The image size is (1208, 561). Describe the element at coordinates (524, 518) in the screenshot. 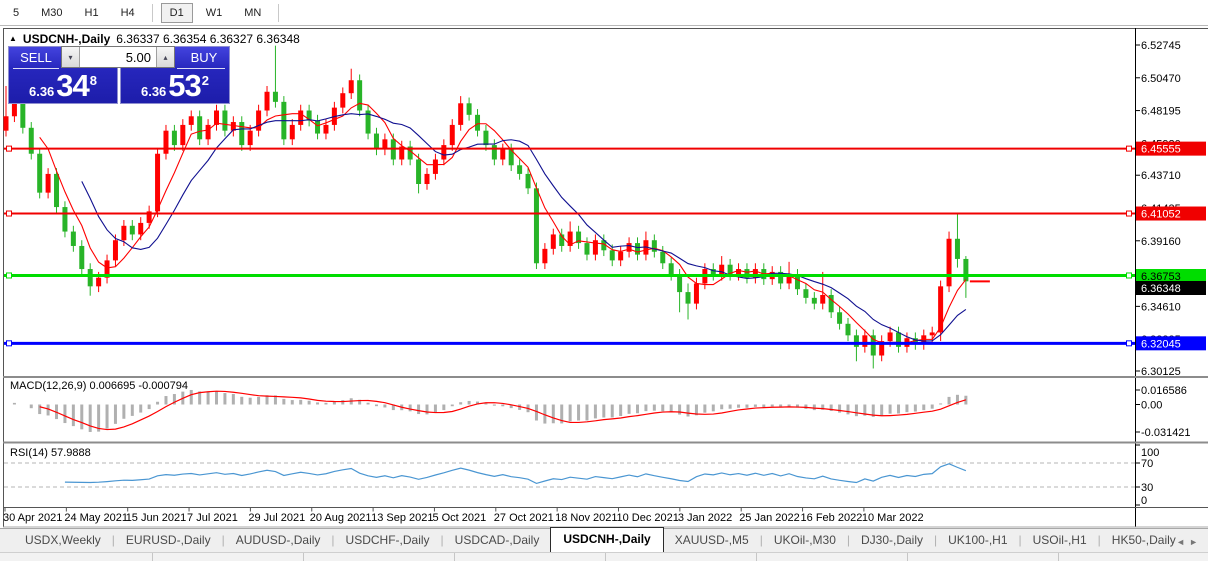

I see `svg-text: 27 Oct 2021` at that location.